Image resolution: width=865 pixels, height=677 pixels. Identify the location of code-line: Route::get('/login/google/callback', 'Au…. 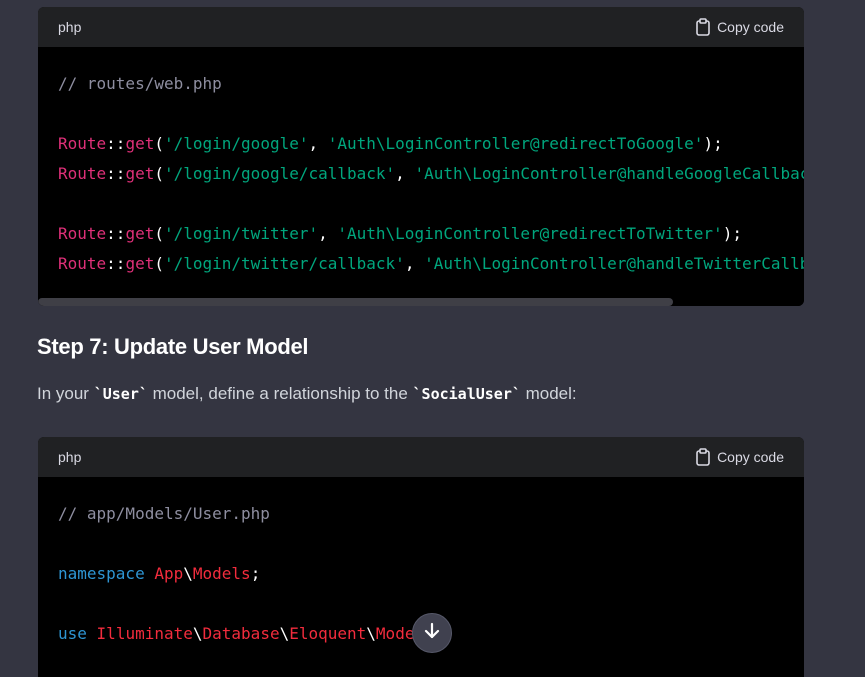
(431, 174).